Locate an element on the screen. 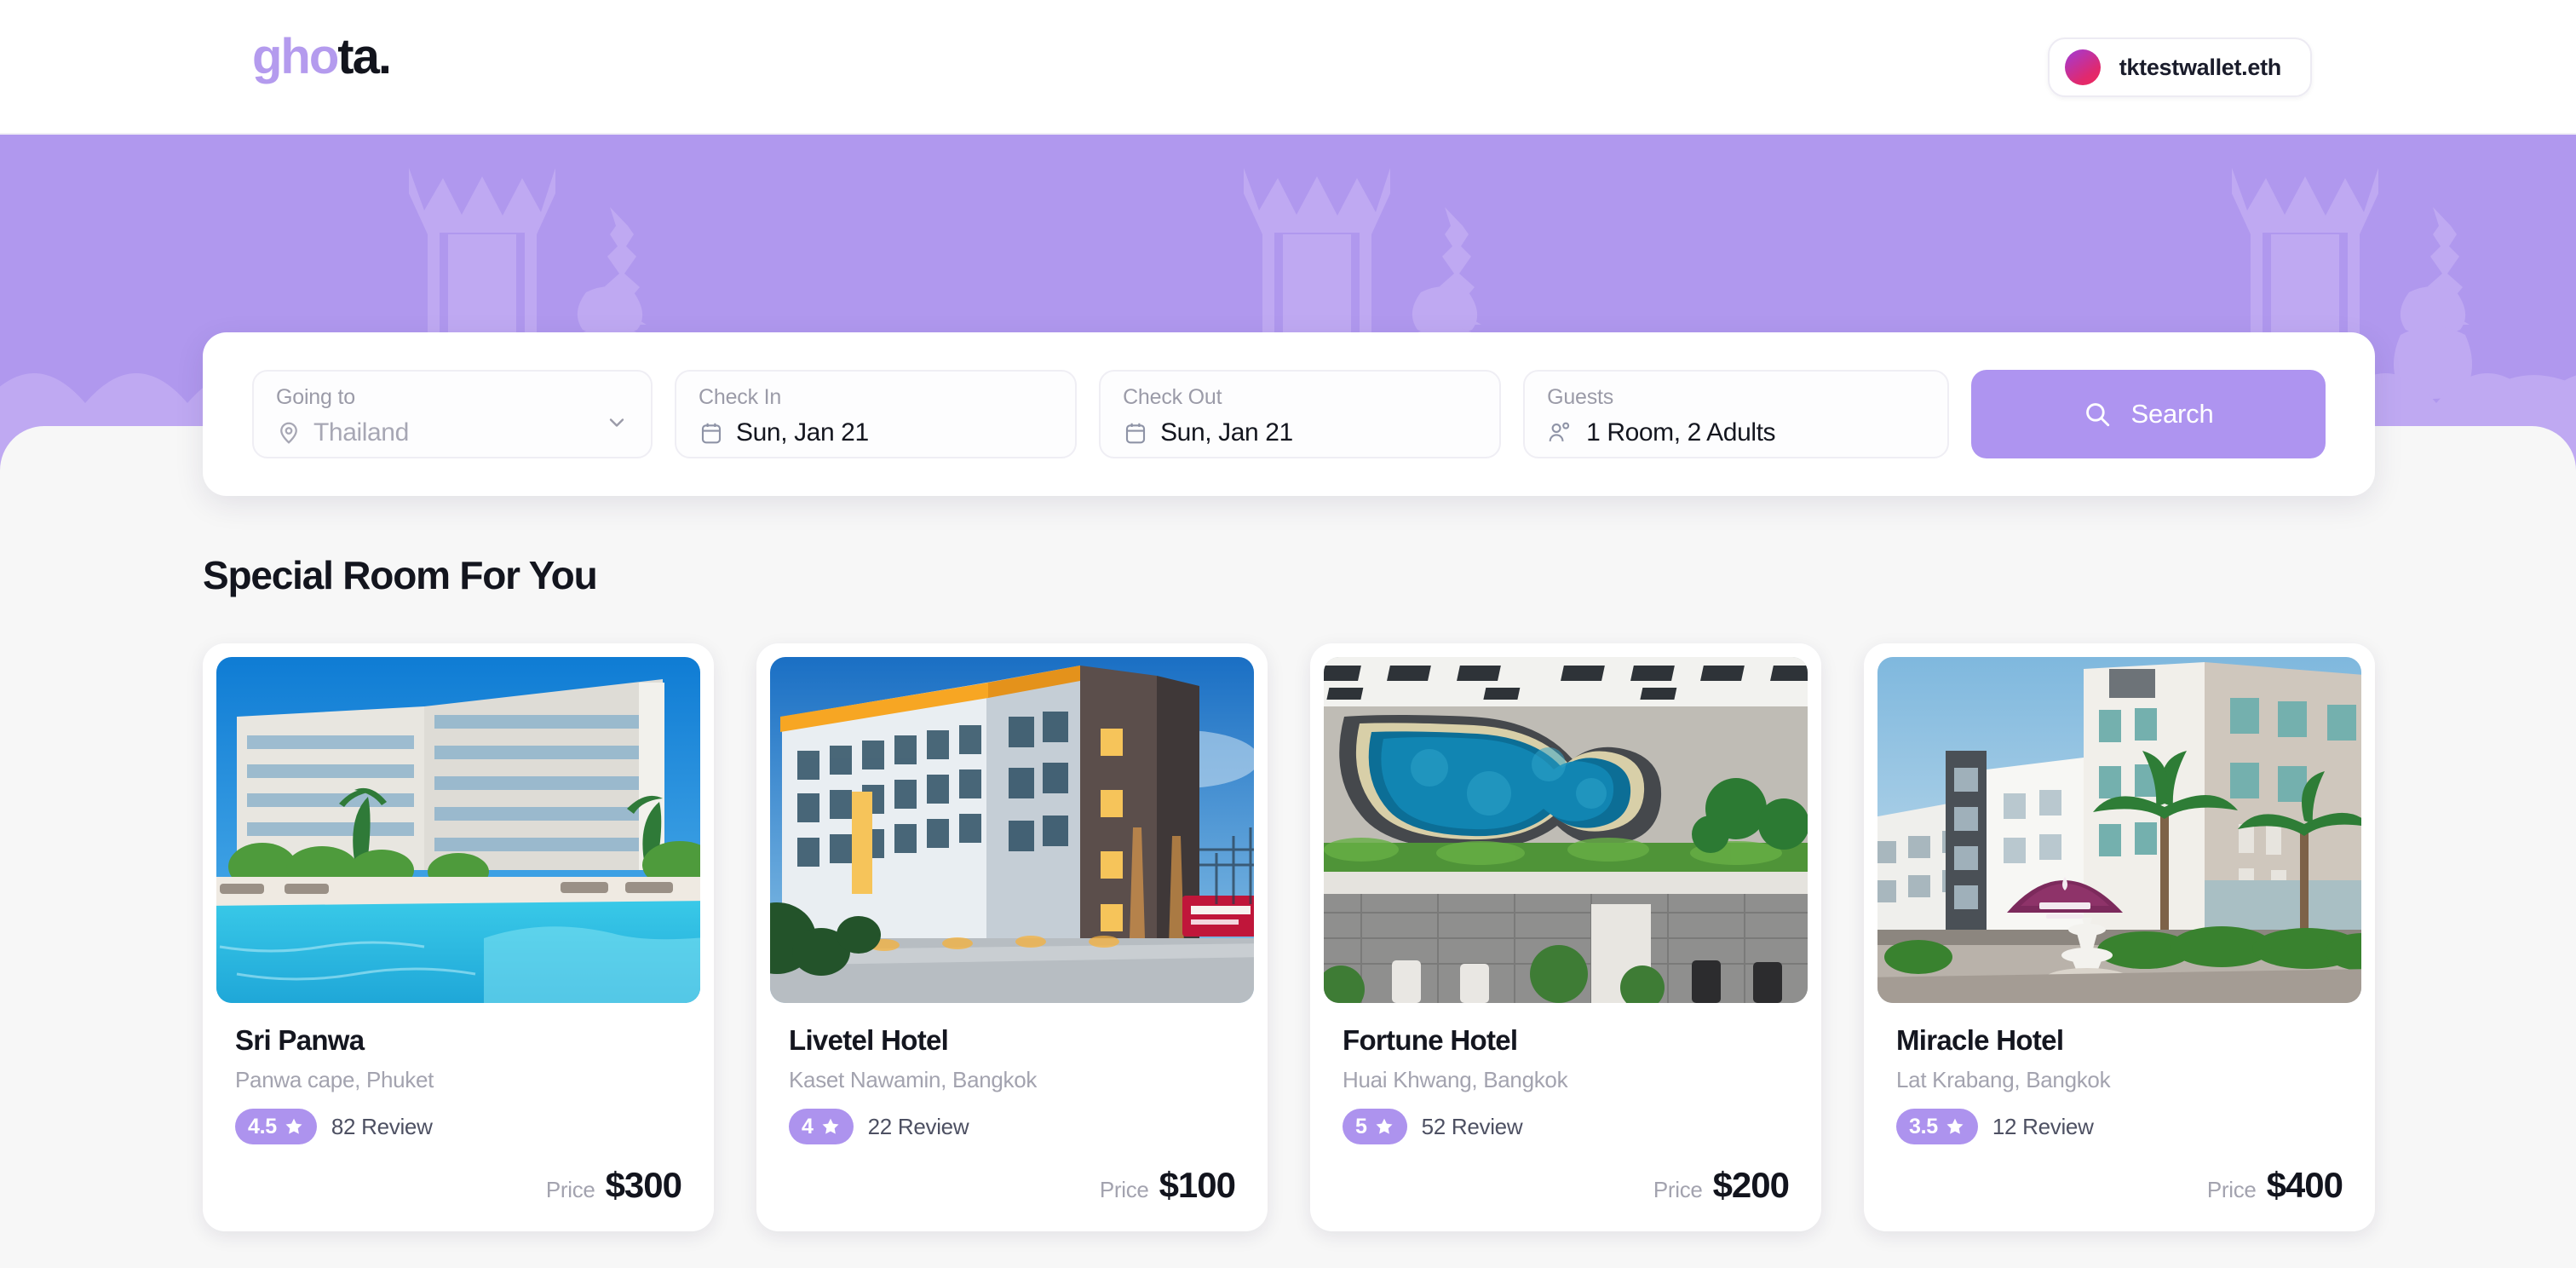  check-in-label: Check In is located at coordinates (741, 397).